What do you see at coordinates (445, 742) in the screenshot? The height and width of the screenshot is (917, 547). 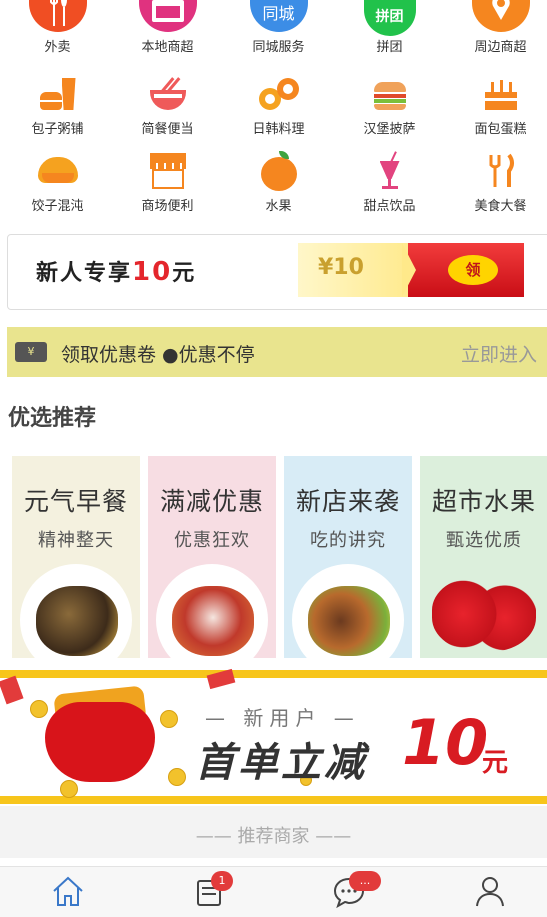 I see `promo-amount: 10` at bounding box center [445, 742].